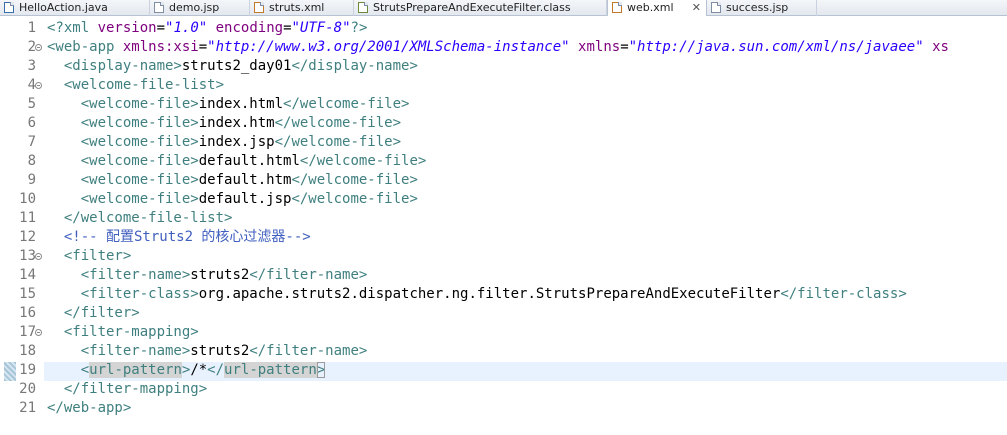 The width and height of the screenshot is (1007, 435). Describe the element at coordinates (200, 8) in the screenshot. I see `tab-demo-jsp: demo.jsp` at that location.